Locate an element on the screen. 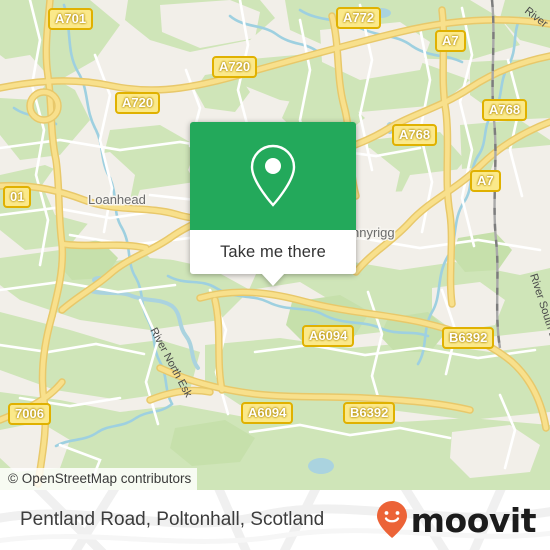 The height and width of the screenshot is (550, 550). popup-header is located at coordinates (273, 176).